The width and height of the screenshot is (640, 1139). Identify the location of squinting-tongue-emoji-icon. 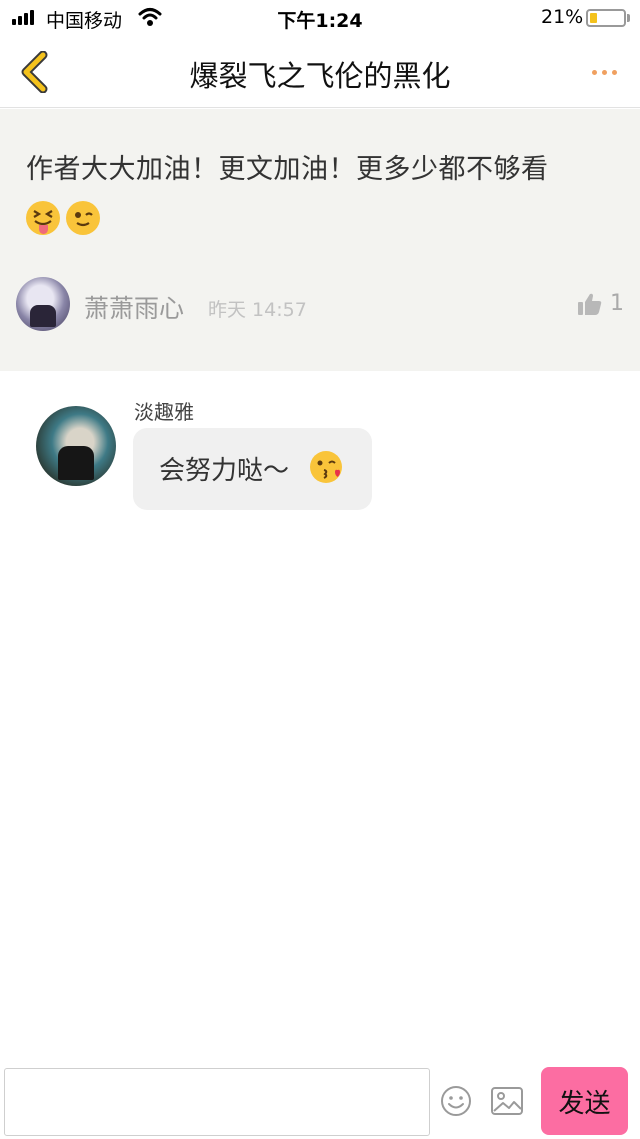
(43, 218).